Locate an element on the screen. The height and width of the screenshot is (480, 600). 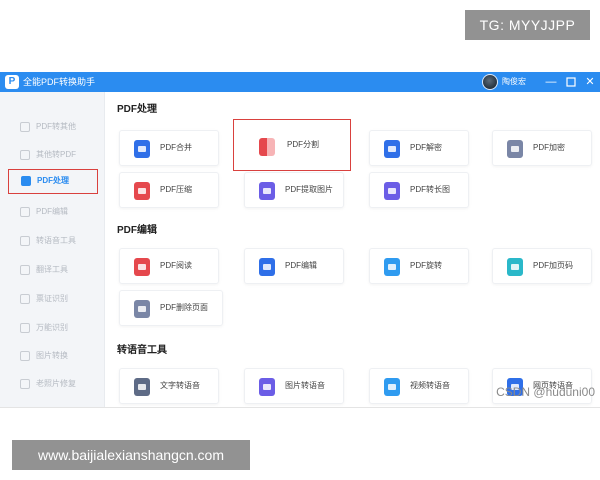
pen-icon is located at coordinates (267, 267).